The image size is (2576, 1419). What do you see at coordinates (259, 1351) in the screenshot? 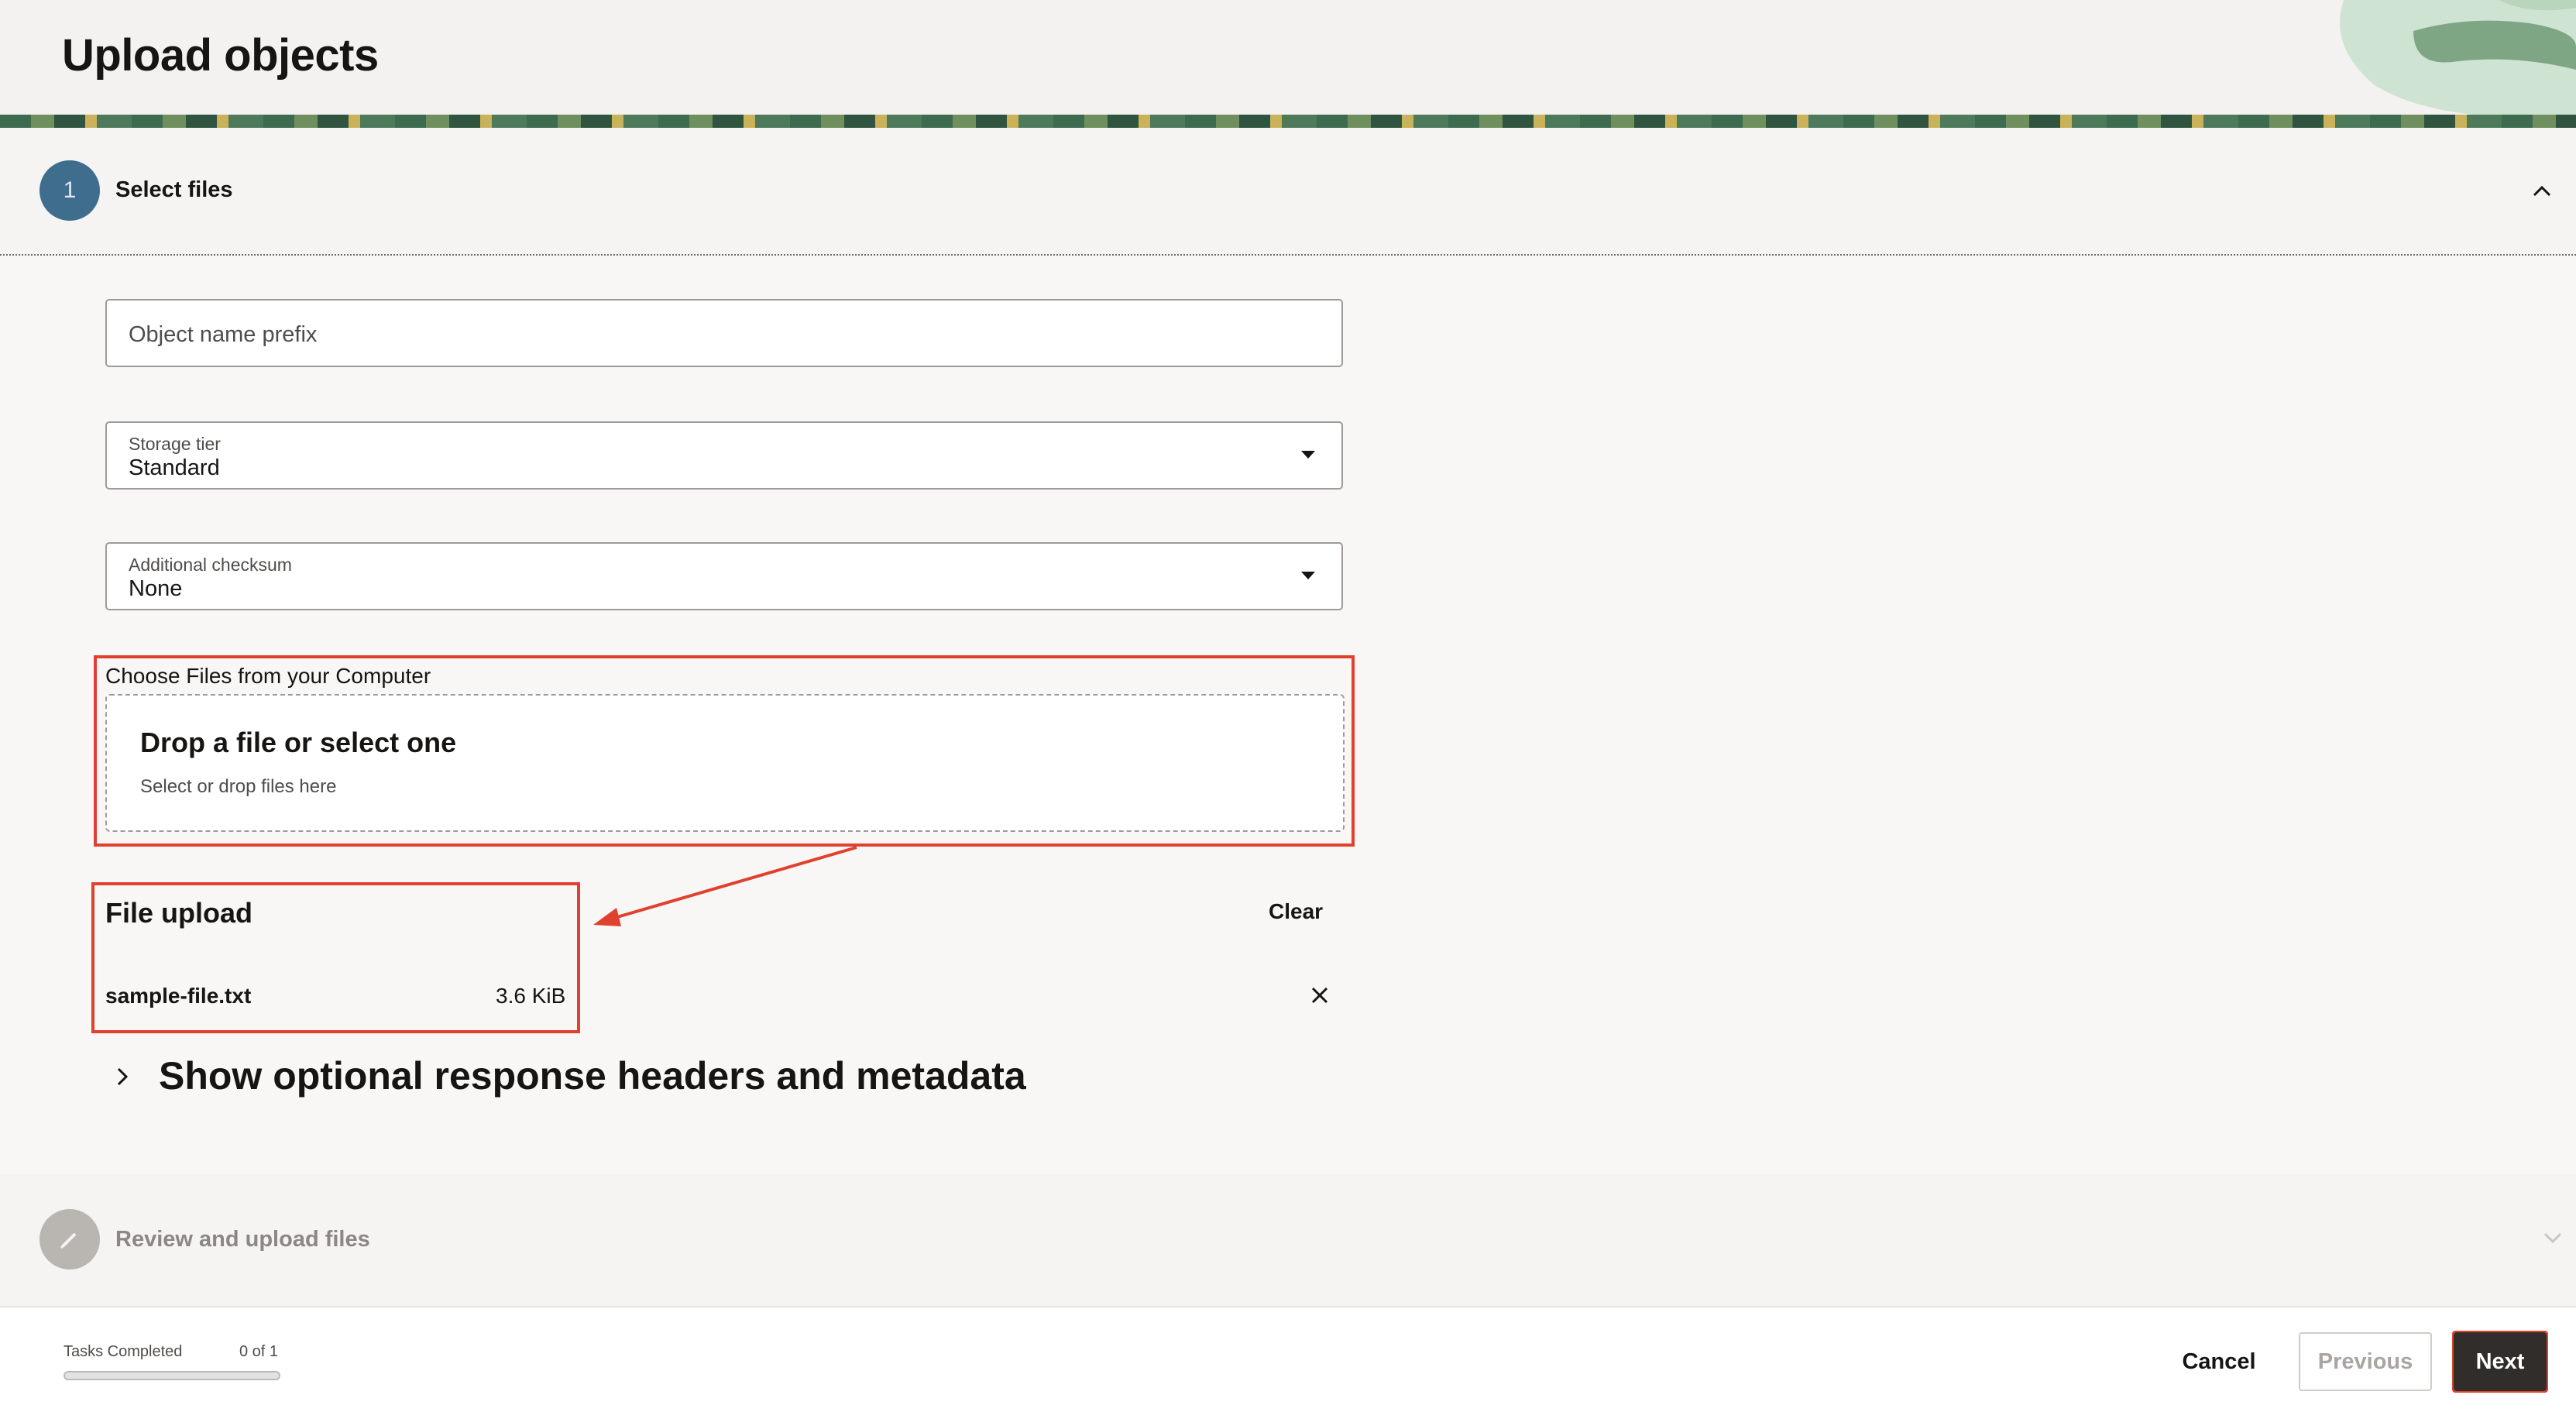
I see `tasks-completed-count: 0 of 1` at bounding box center [259, 1351].